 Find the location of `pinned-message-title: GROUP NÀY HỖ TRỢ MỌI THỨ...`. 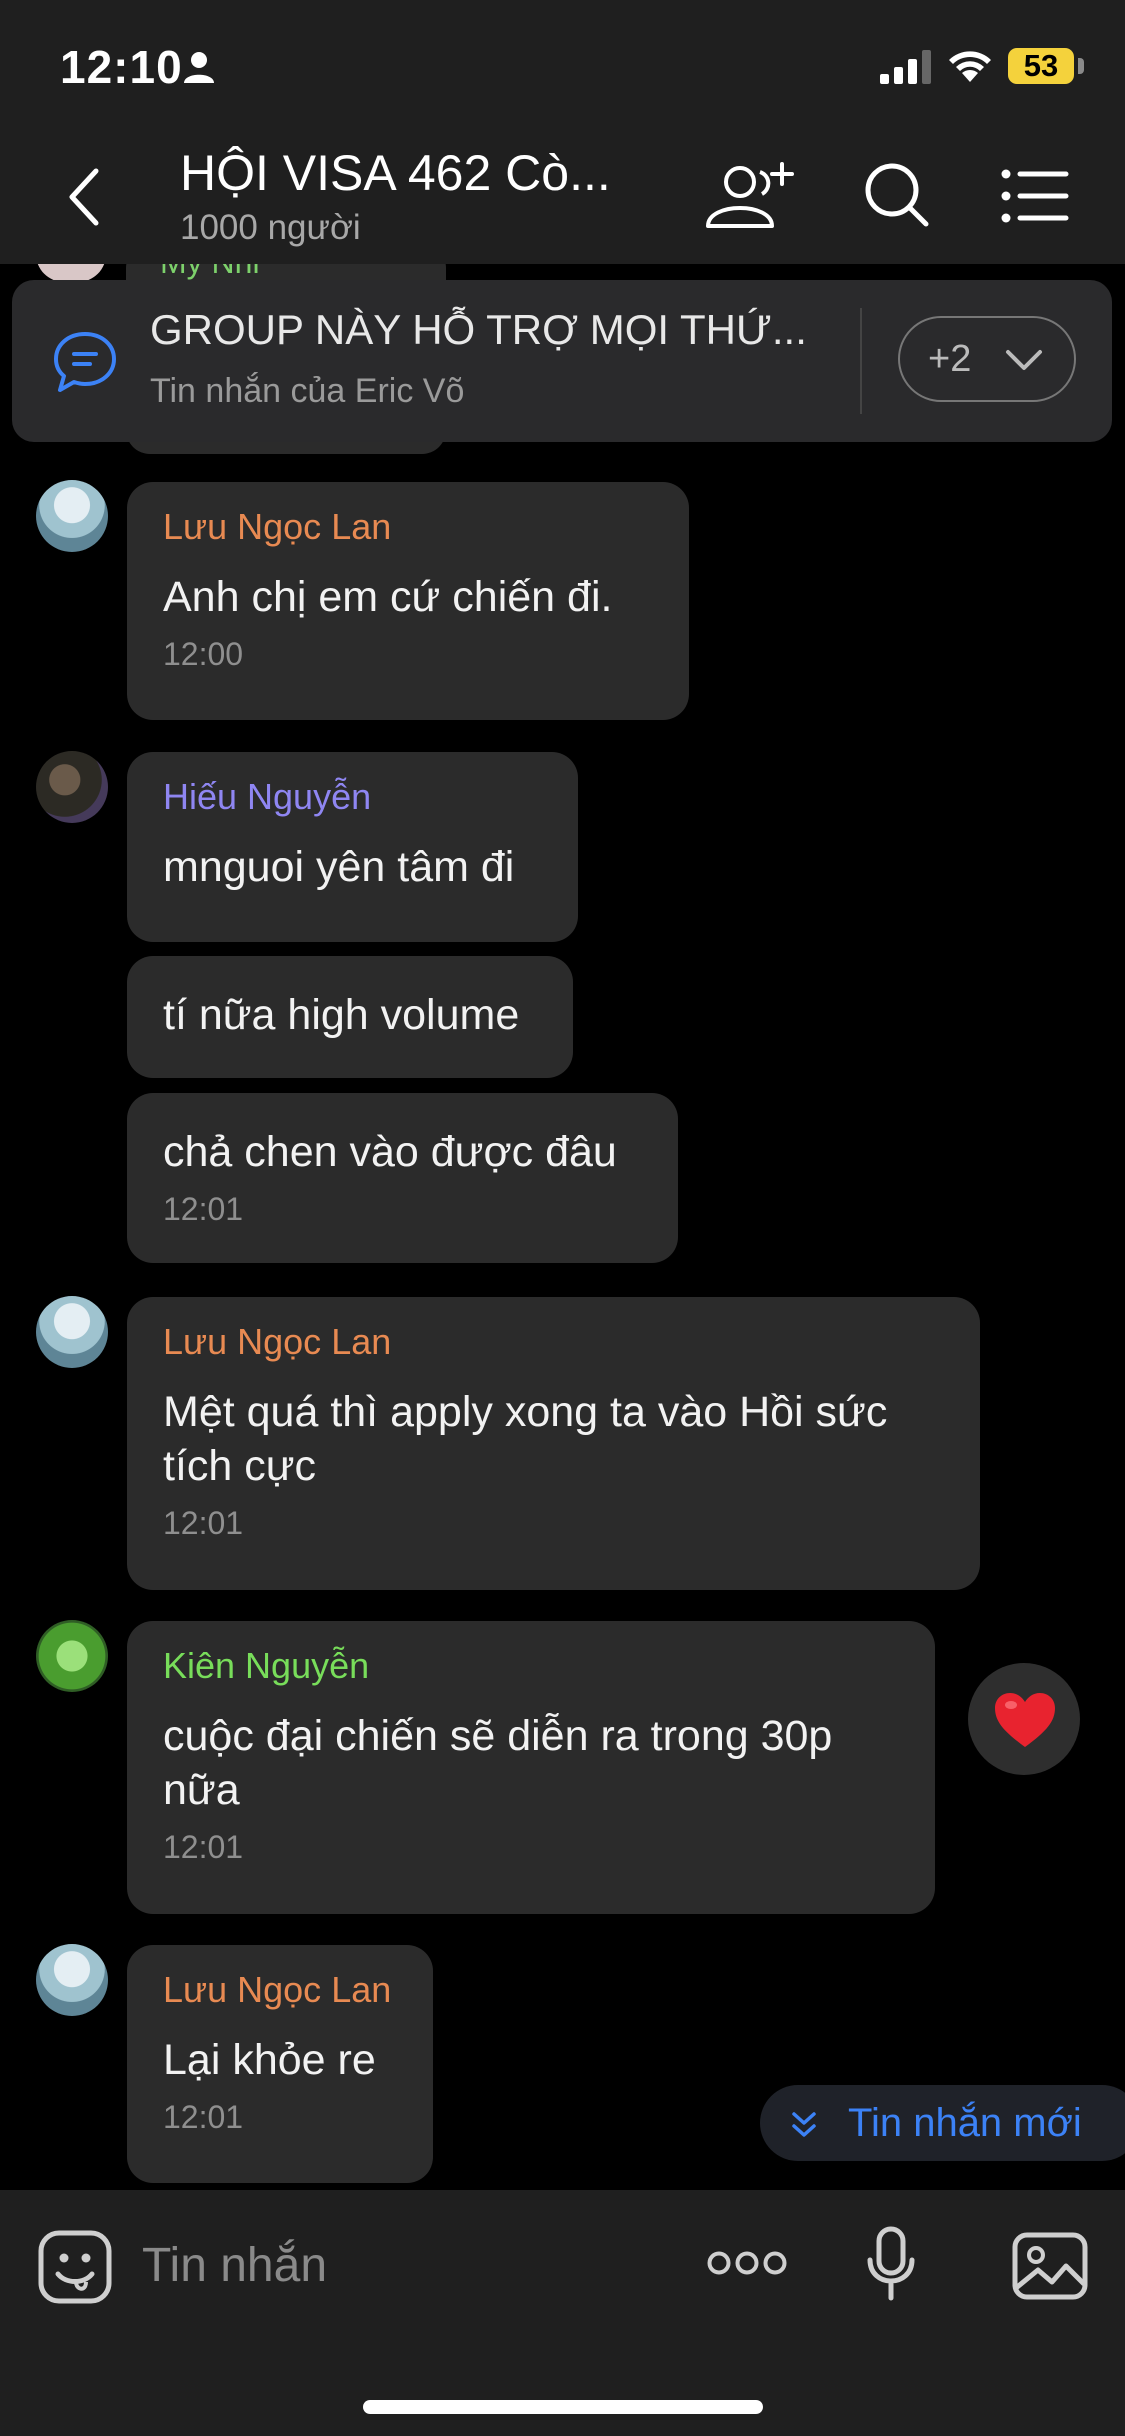

pinned-message-title: GROUP NÀY HỖ TRỢ MỌI THỨ... is located at coordinates (478, 329).